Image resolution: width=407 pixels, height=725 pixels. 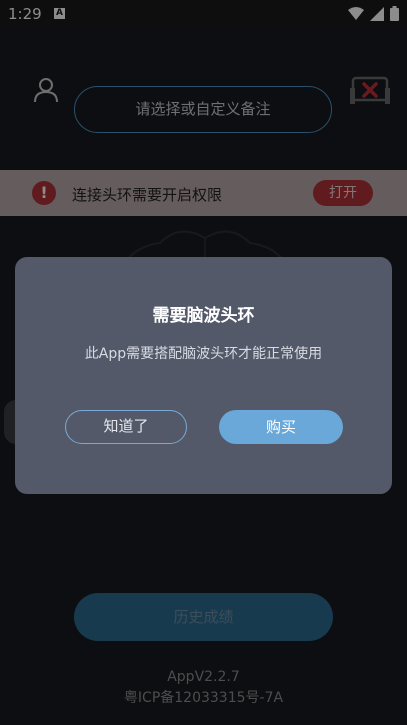 I want to click on dialog-message: 此App需要搭配脑波头环才能正常使用, so click(x=203, y=354).